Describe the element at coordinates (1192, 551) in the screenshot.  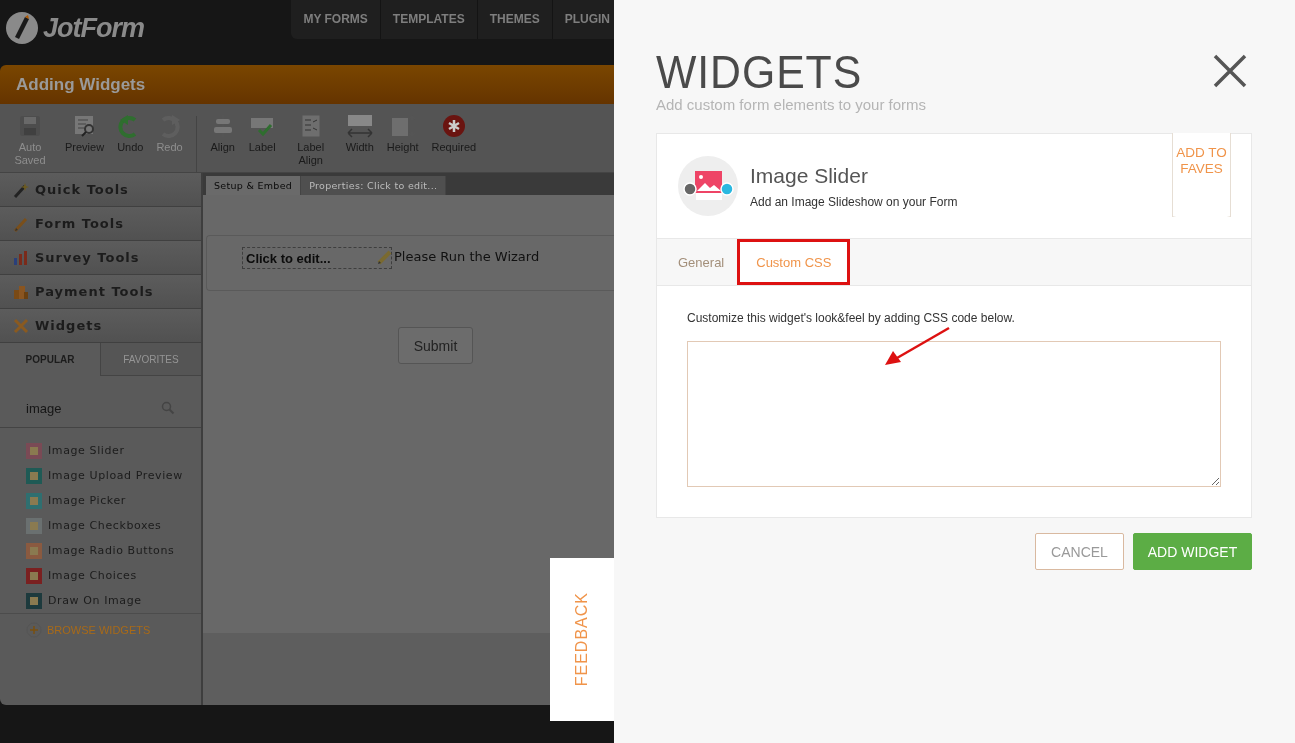
I see `add-widget-button: ADD WIDGET` at that location.